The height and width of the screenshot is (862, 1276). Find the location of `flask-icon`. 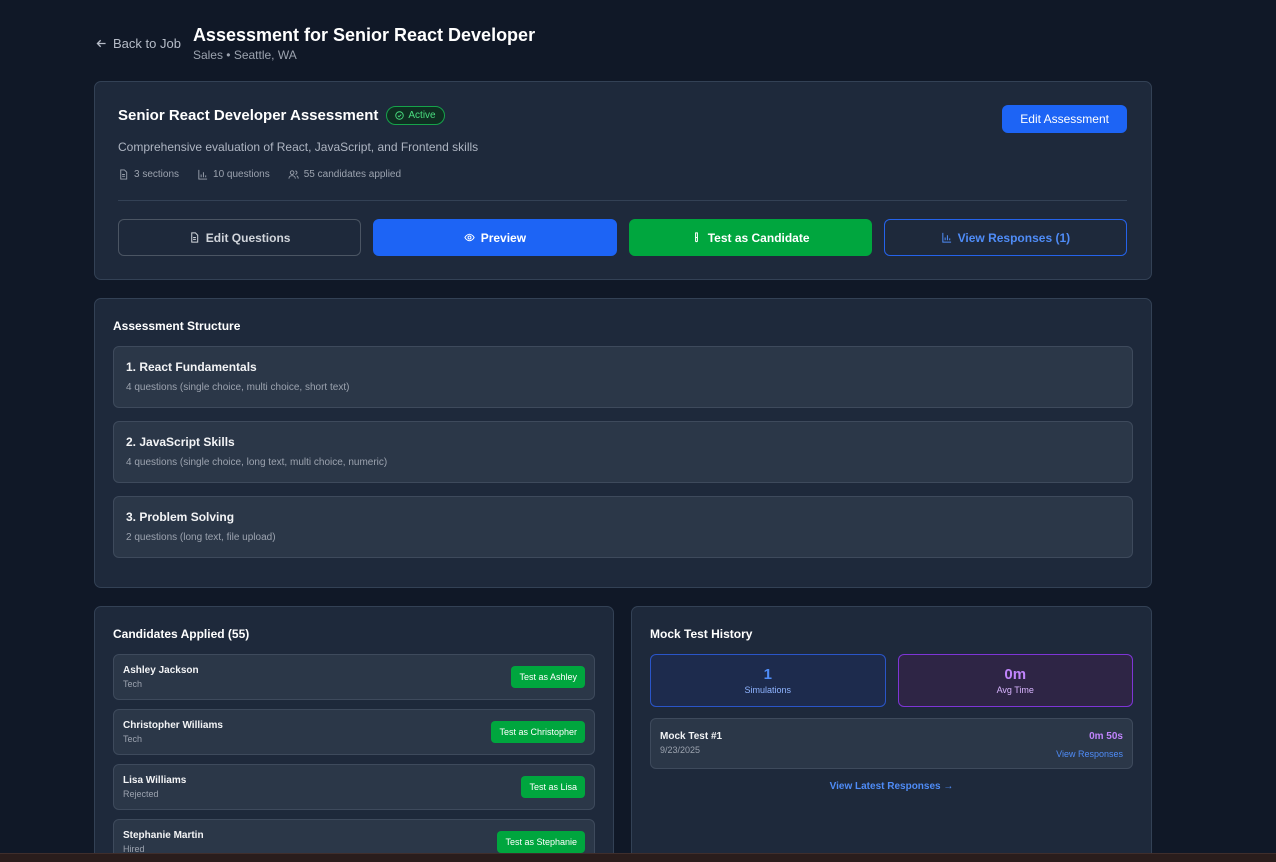

flask-icon is located at coordinates (696, 237).